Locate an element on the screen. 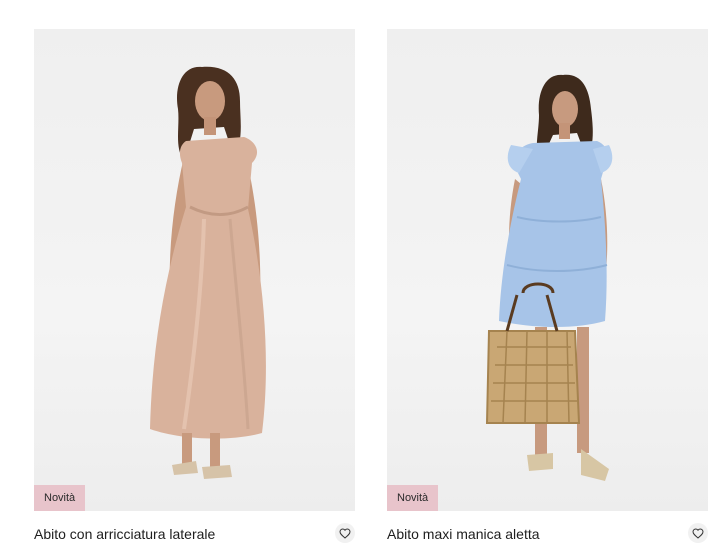  product-info: Abito maxi manica aletta is located at coordinates (547, 531).